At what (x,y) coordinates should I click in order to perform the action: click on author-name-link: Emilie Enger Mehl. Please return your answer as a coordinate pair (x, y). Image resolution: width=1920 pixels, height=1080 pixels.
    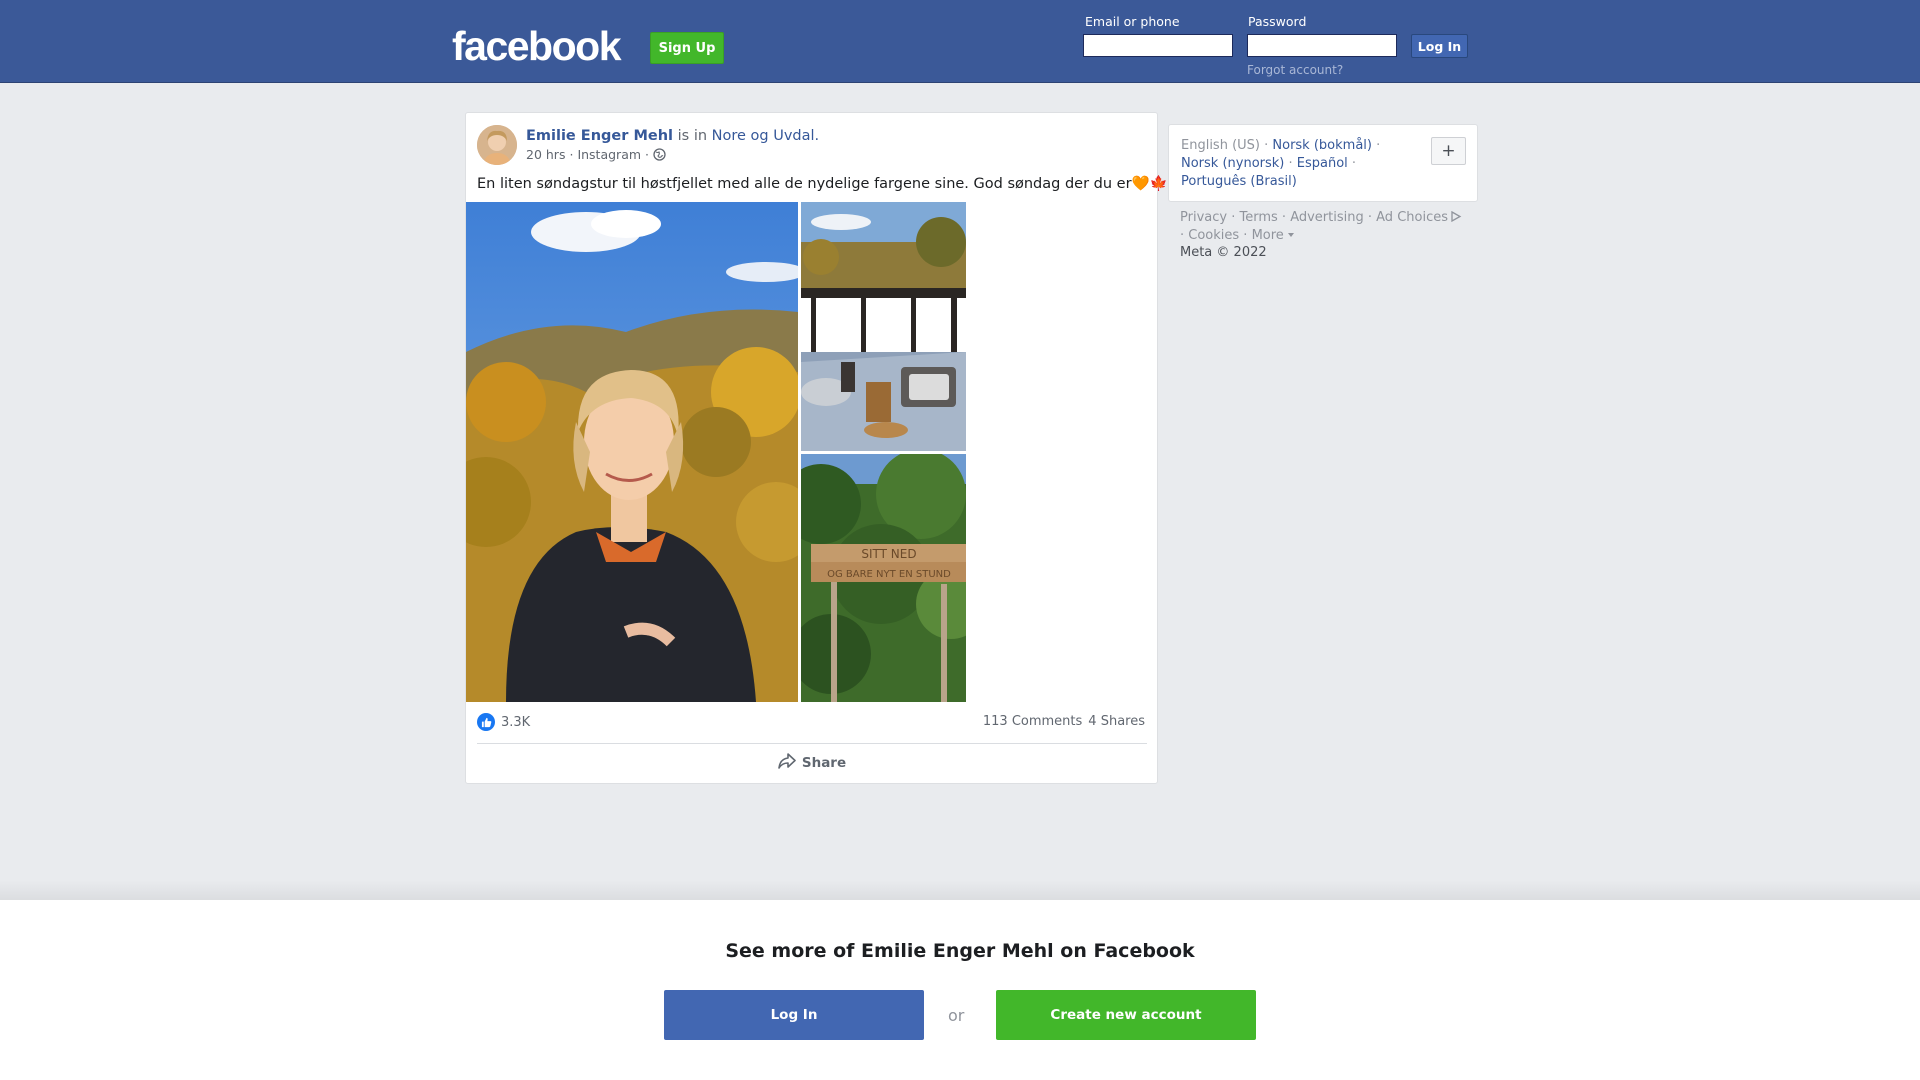
    Looking at the image, I should click on (599, 136).